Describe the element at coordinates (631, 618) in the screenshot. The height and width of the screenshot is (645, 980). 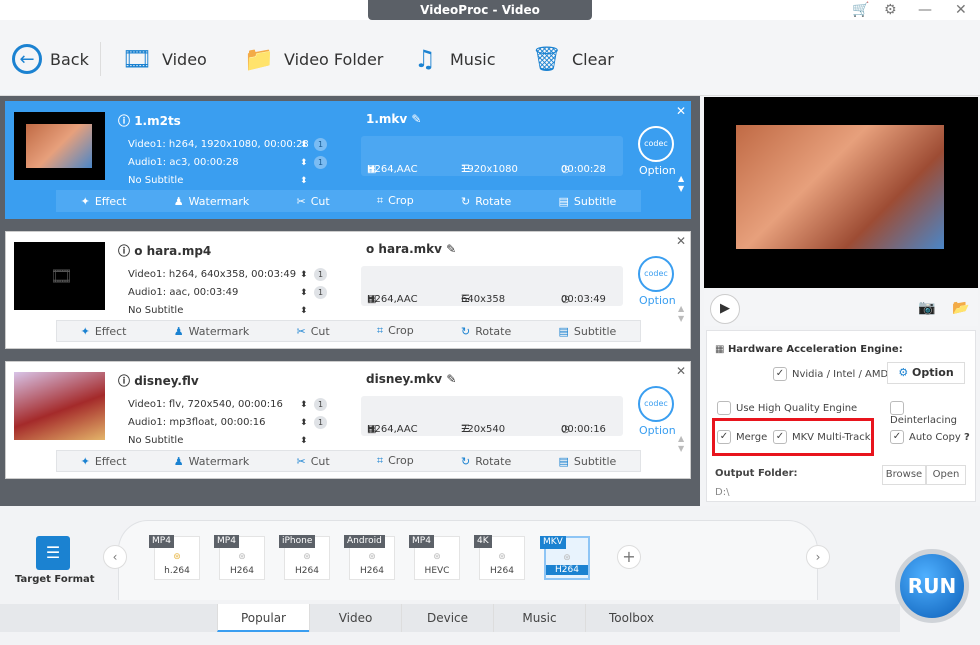
I see `tab-toolbox: Toolbox` at that location.